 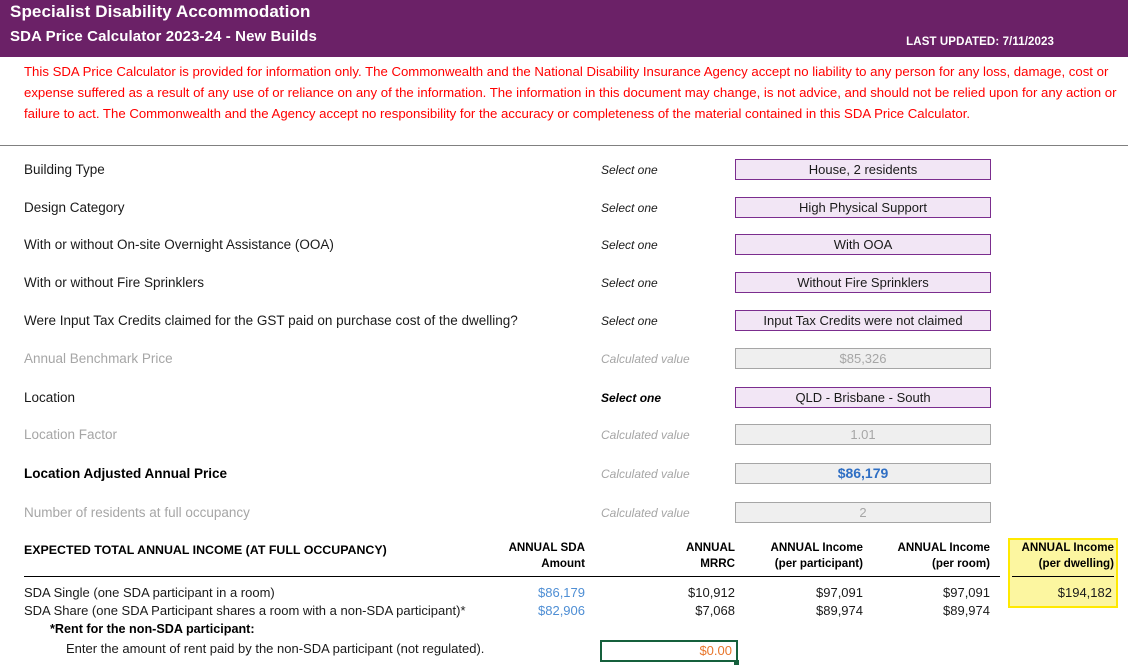 I want to click on table-header-rule-right, so click(x=1063, y=576).